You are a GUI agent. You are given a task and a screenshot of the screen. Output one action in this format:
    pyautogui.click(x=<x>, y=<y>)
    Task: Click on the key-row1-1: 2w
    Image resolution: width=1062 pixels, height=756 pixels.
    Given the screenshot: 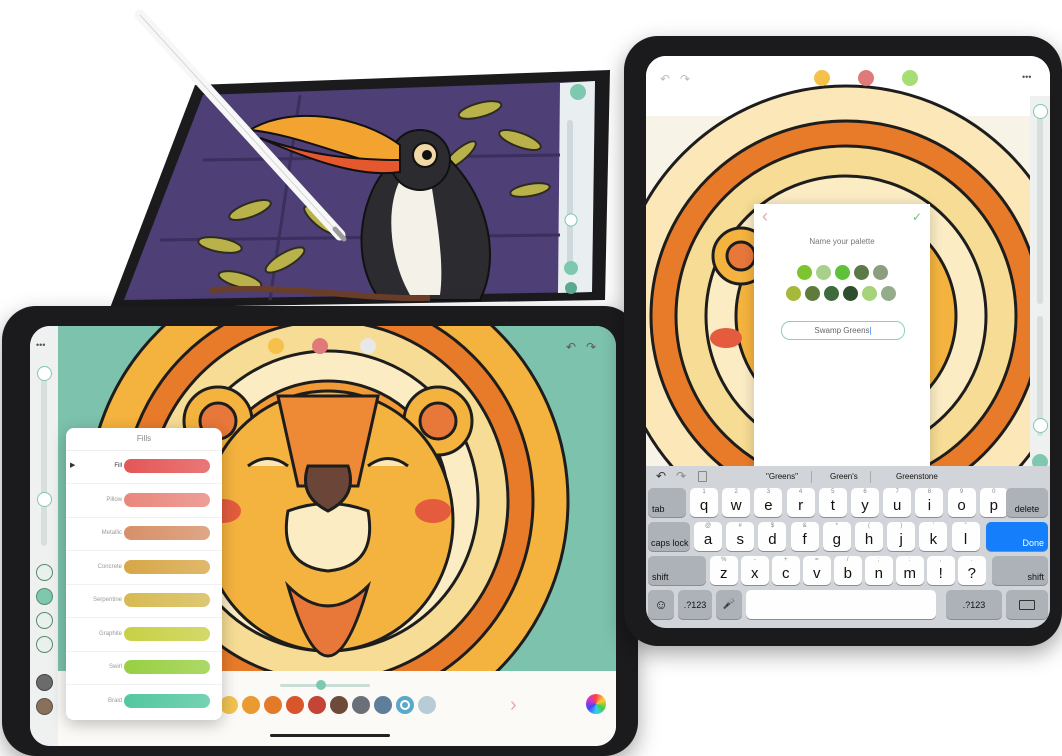 What is the action you would take?
    pyautogui.click(x=736, y=502)
    